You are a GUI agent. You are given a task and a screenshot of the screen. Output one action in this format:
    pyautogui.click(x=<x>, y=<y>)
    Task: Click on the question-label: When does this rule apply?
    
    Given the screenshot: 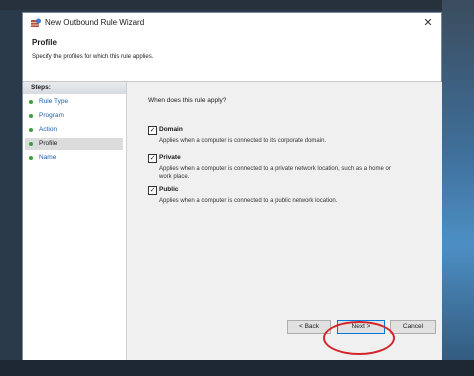 What is the action you would take?
    pyautogui.click(x=187, y=100)
    